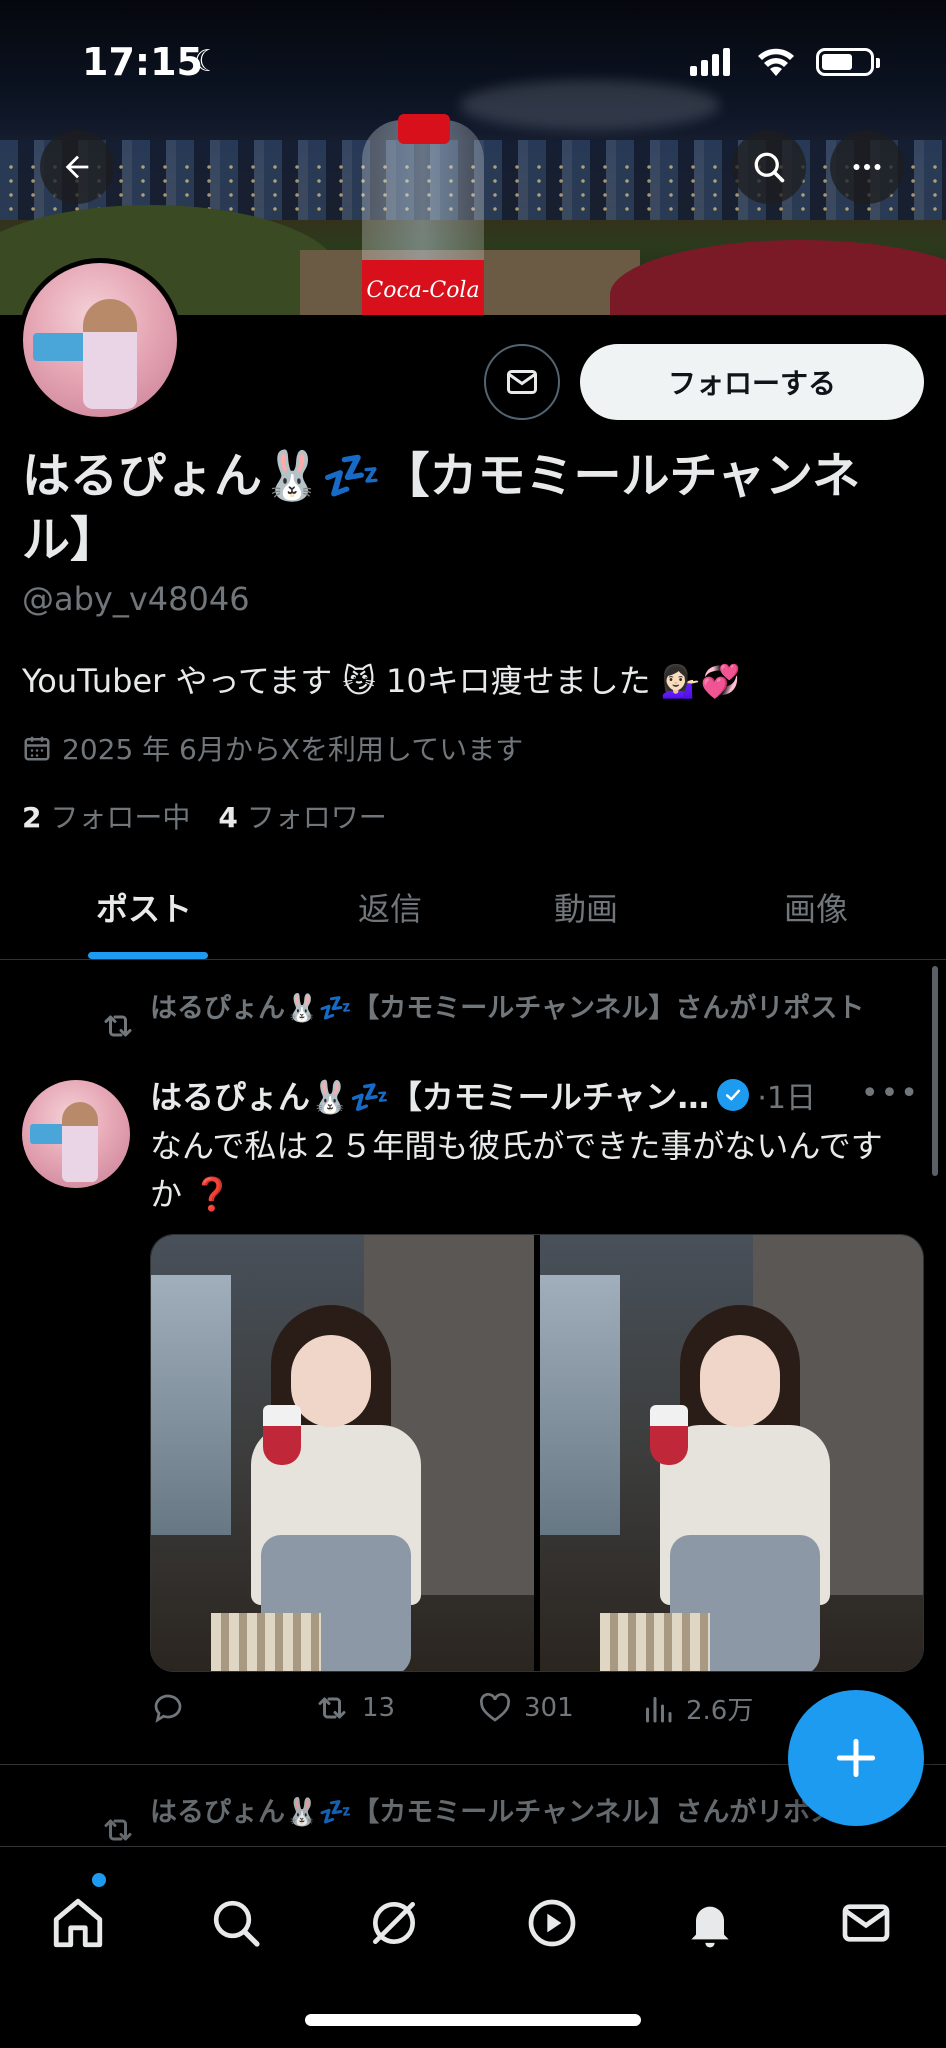 The width and height of the screenshot is (946, 2048). I want to click on home-icon, so click(78, 1923).